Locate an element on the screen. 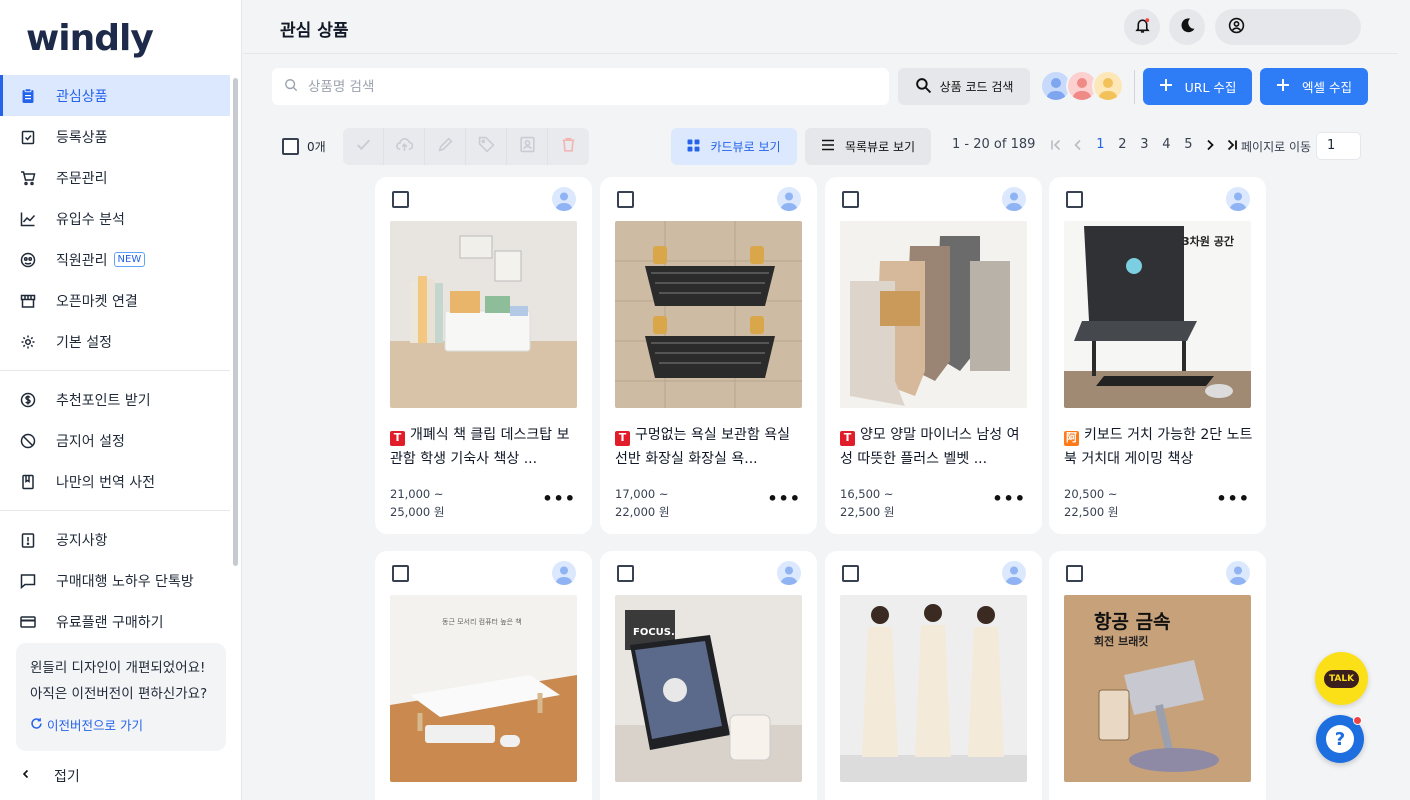 Image resolution: width=1410 pixels, height=800 pixels. next-page-button is located at coordinates (1210, 145).